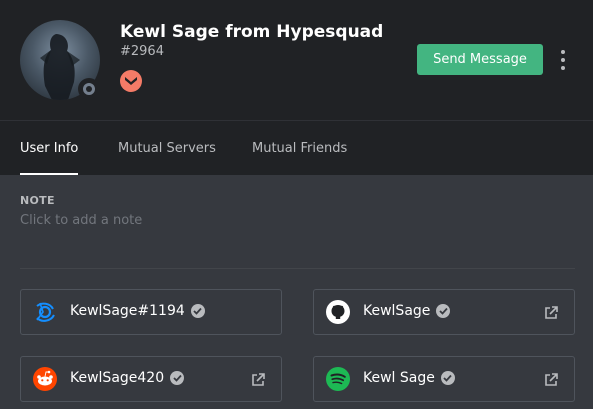 This screenshot has width=593, height=409. I want to click on status-indicator, so click(89, 89).